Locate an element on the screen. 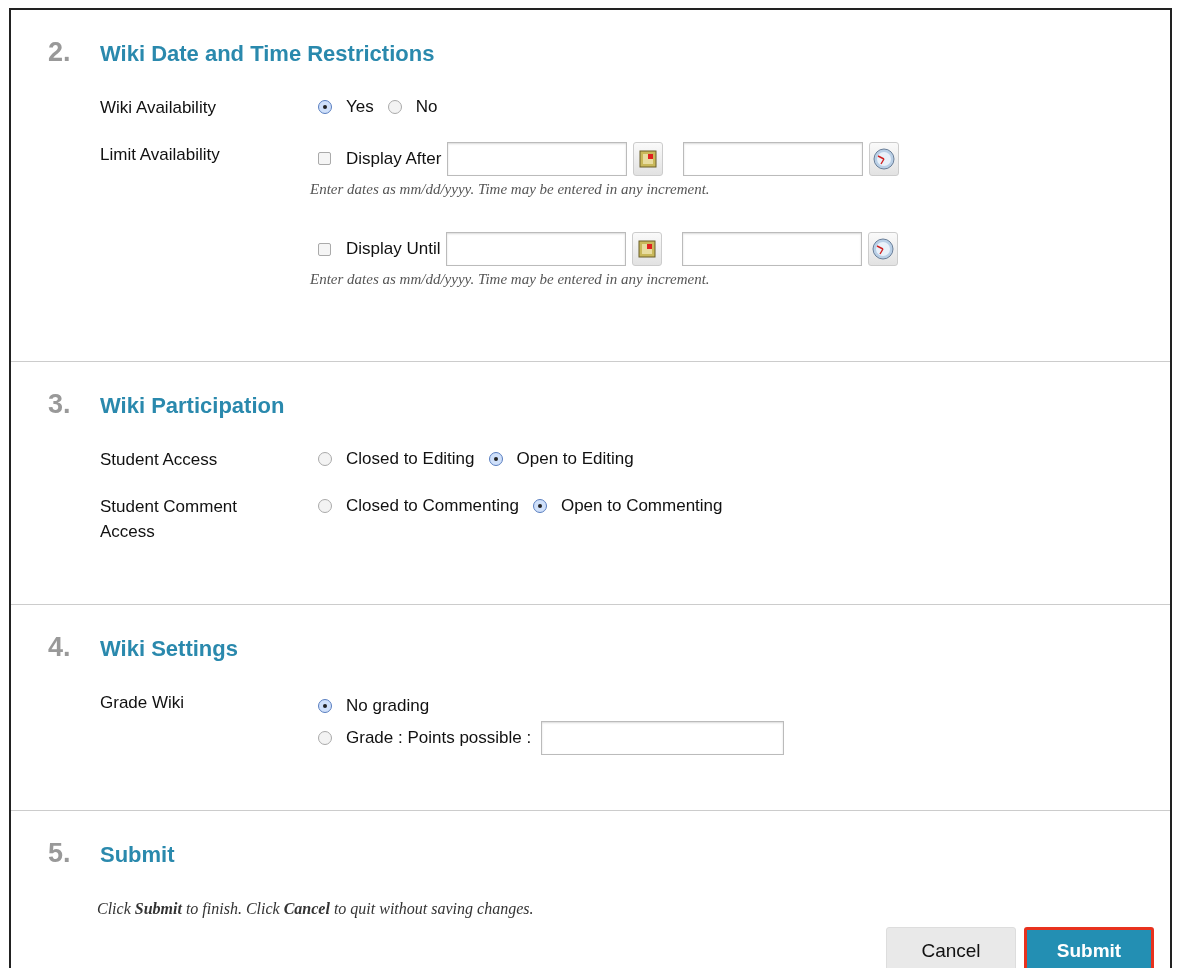  section-title: Submit is located at coordinates (137, 855).